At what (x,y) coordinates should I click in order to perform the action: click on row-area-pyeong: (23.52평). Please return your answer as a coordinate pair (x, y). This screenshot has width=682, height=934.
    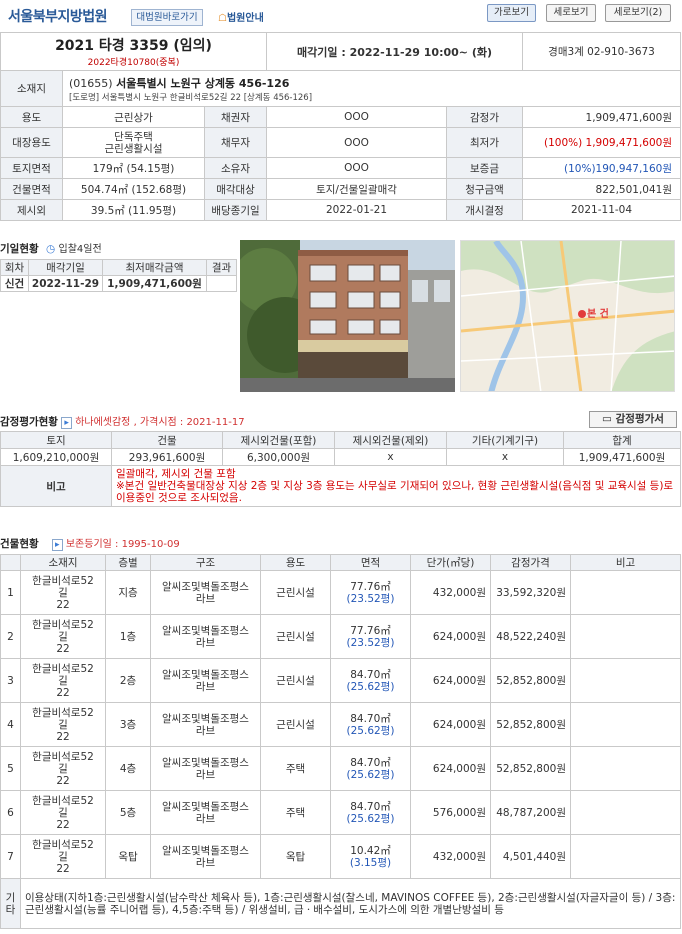
    Looking at the image, I should click on (370, 642).